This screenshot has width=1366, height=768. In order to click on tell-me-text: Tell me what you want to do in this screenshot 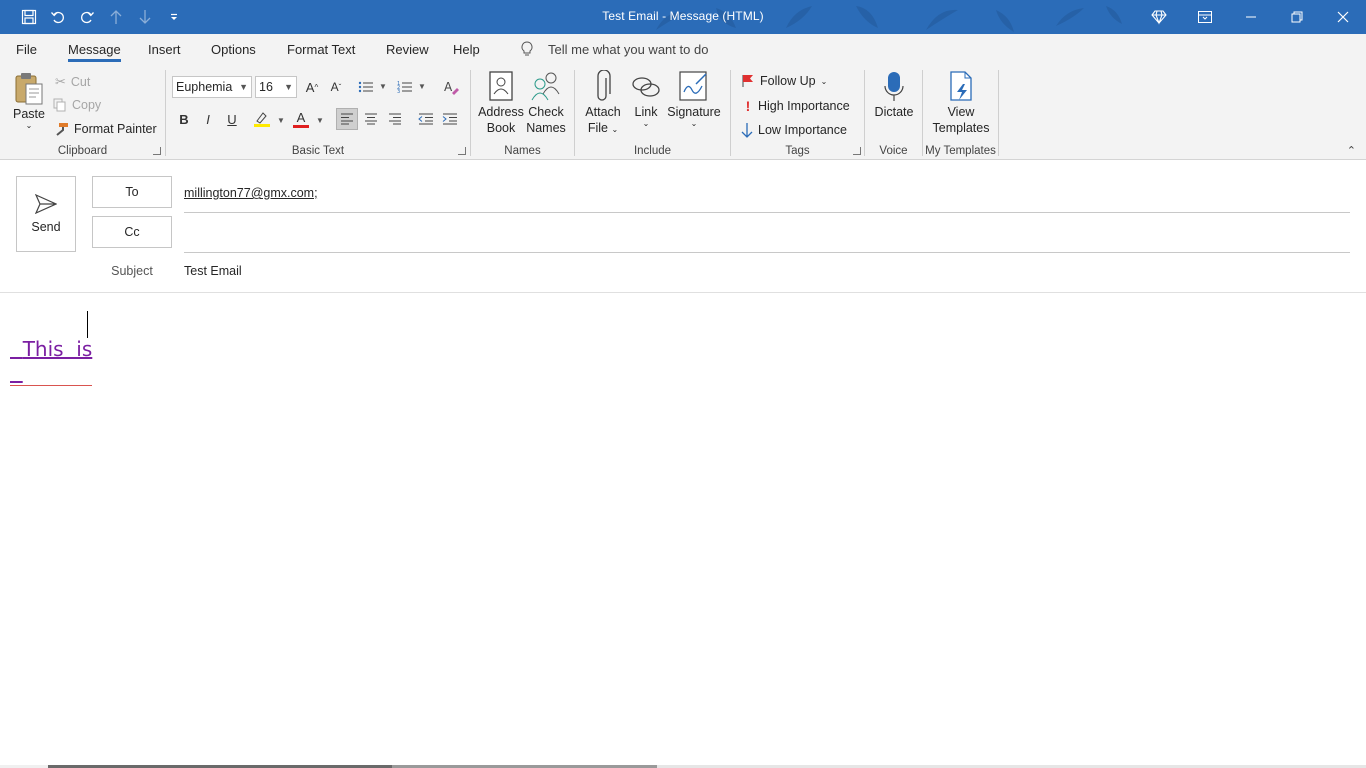, I will do `click(628, 49)`.